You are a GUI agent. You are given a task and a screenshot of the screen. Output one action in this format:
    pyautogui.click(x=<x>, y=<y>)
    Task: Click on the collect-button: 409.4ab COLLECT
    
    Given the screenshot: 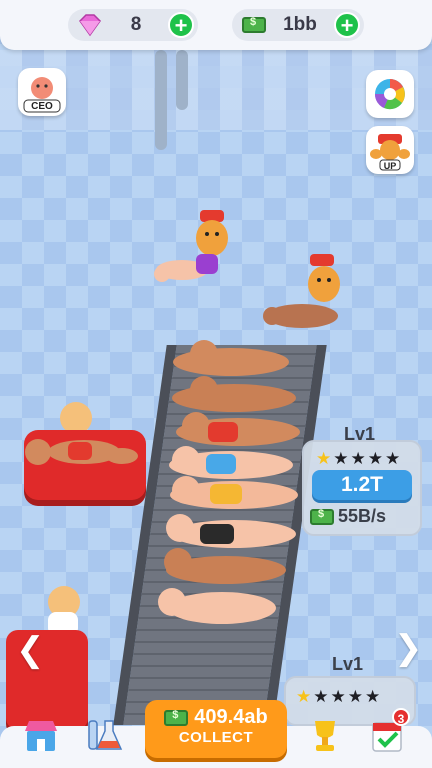 What is the action you would take?
    pyautogui.click(x=216, y=729)
    